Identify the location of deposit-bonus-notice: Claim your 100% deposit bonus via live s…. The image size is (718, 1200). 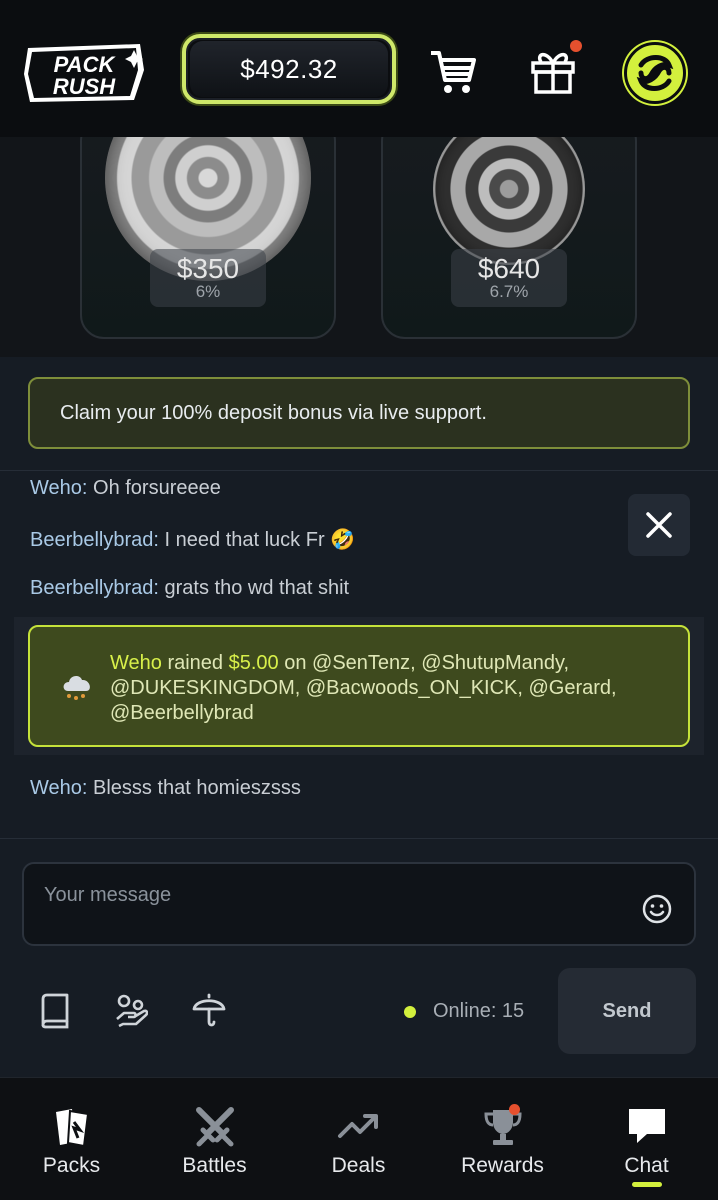
(359, 413).